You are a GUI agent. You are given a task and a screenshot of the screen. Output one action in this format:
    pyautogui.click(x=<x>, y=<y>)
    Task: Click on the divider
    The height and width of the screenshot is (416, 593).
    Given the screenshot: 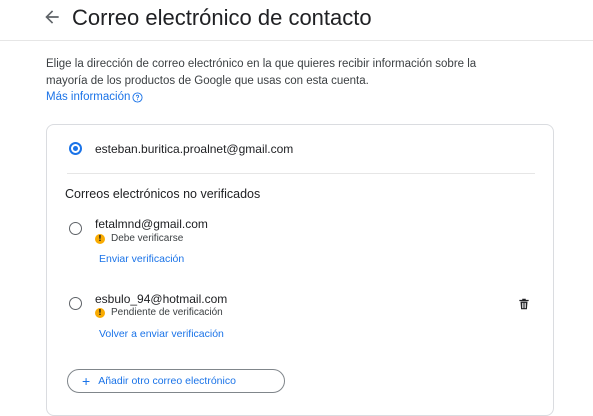 What is the action you would take?
    pyautogui.click(x=301, y=173)
    